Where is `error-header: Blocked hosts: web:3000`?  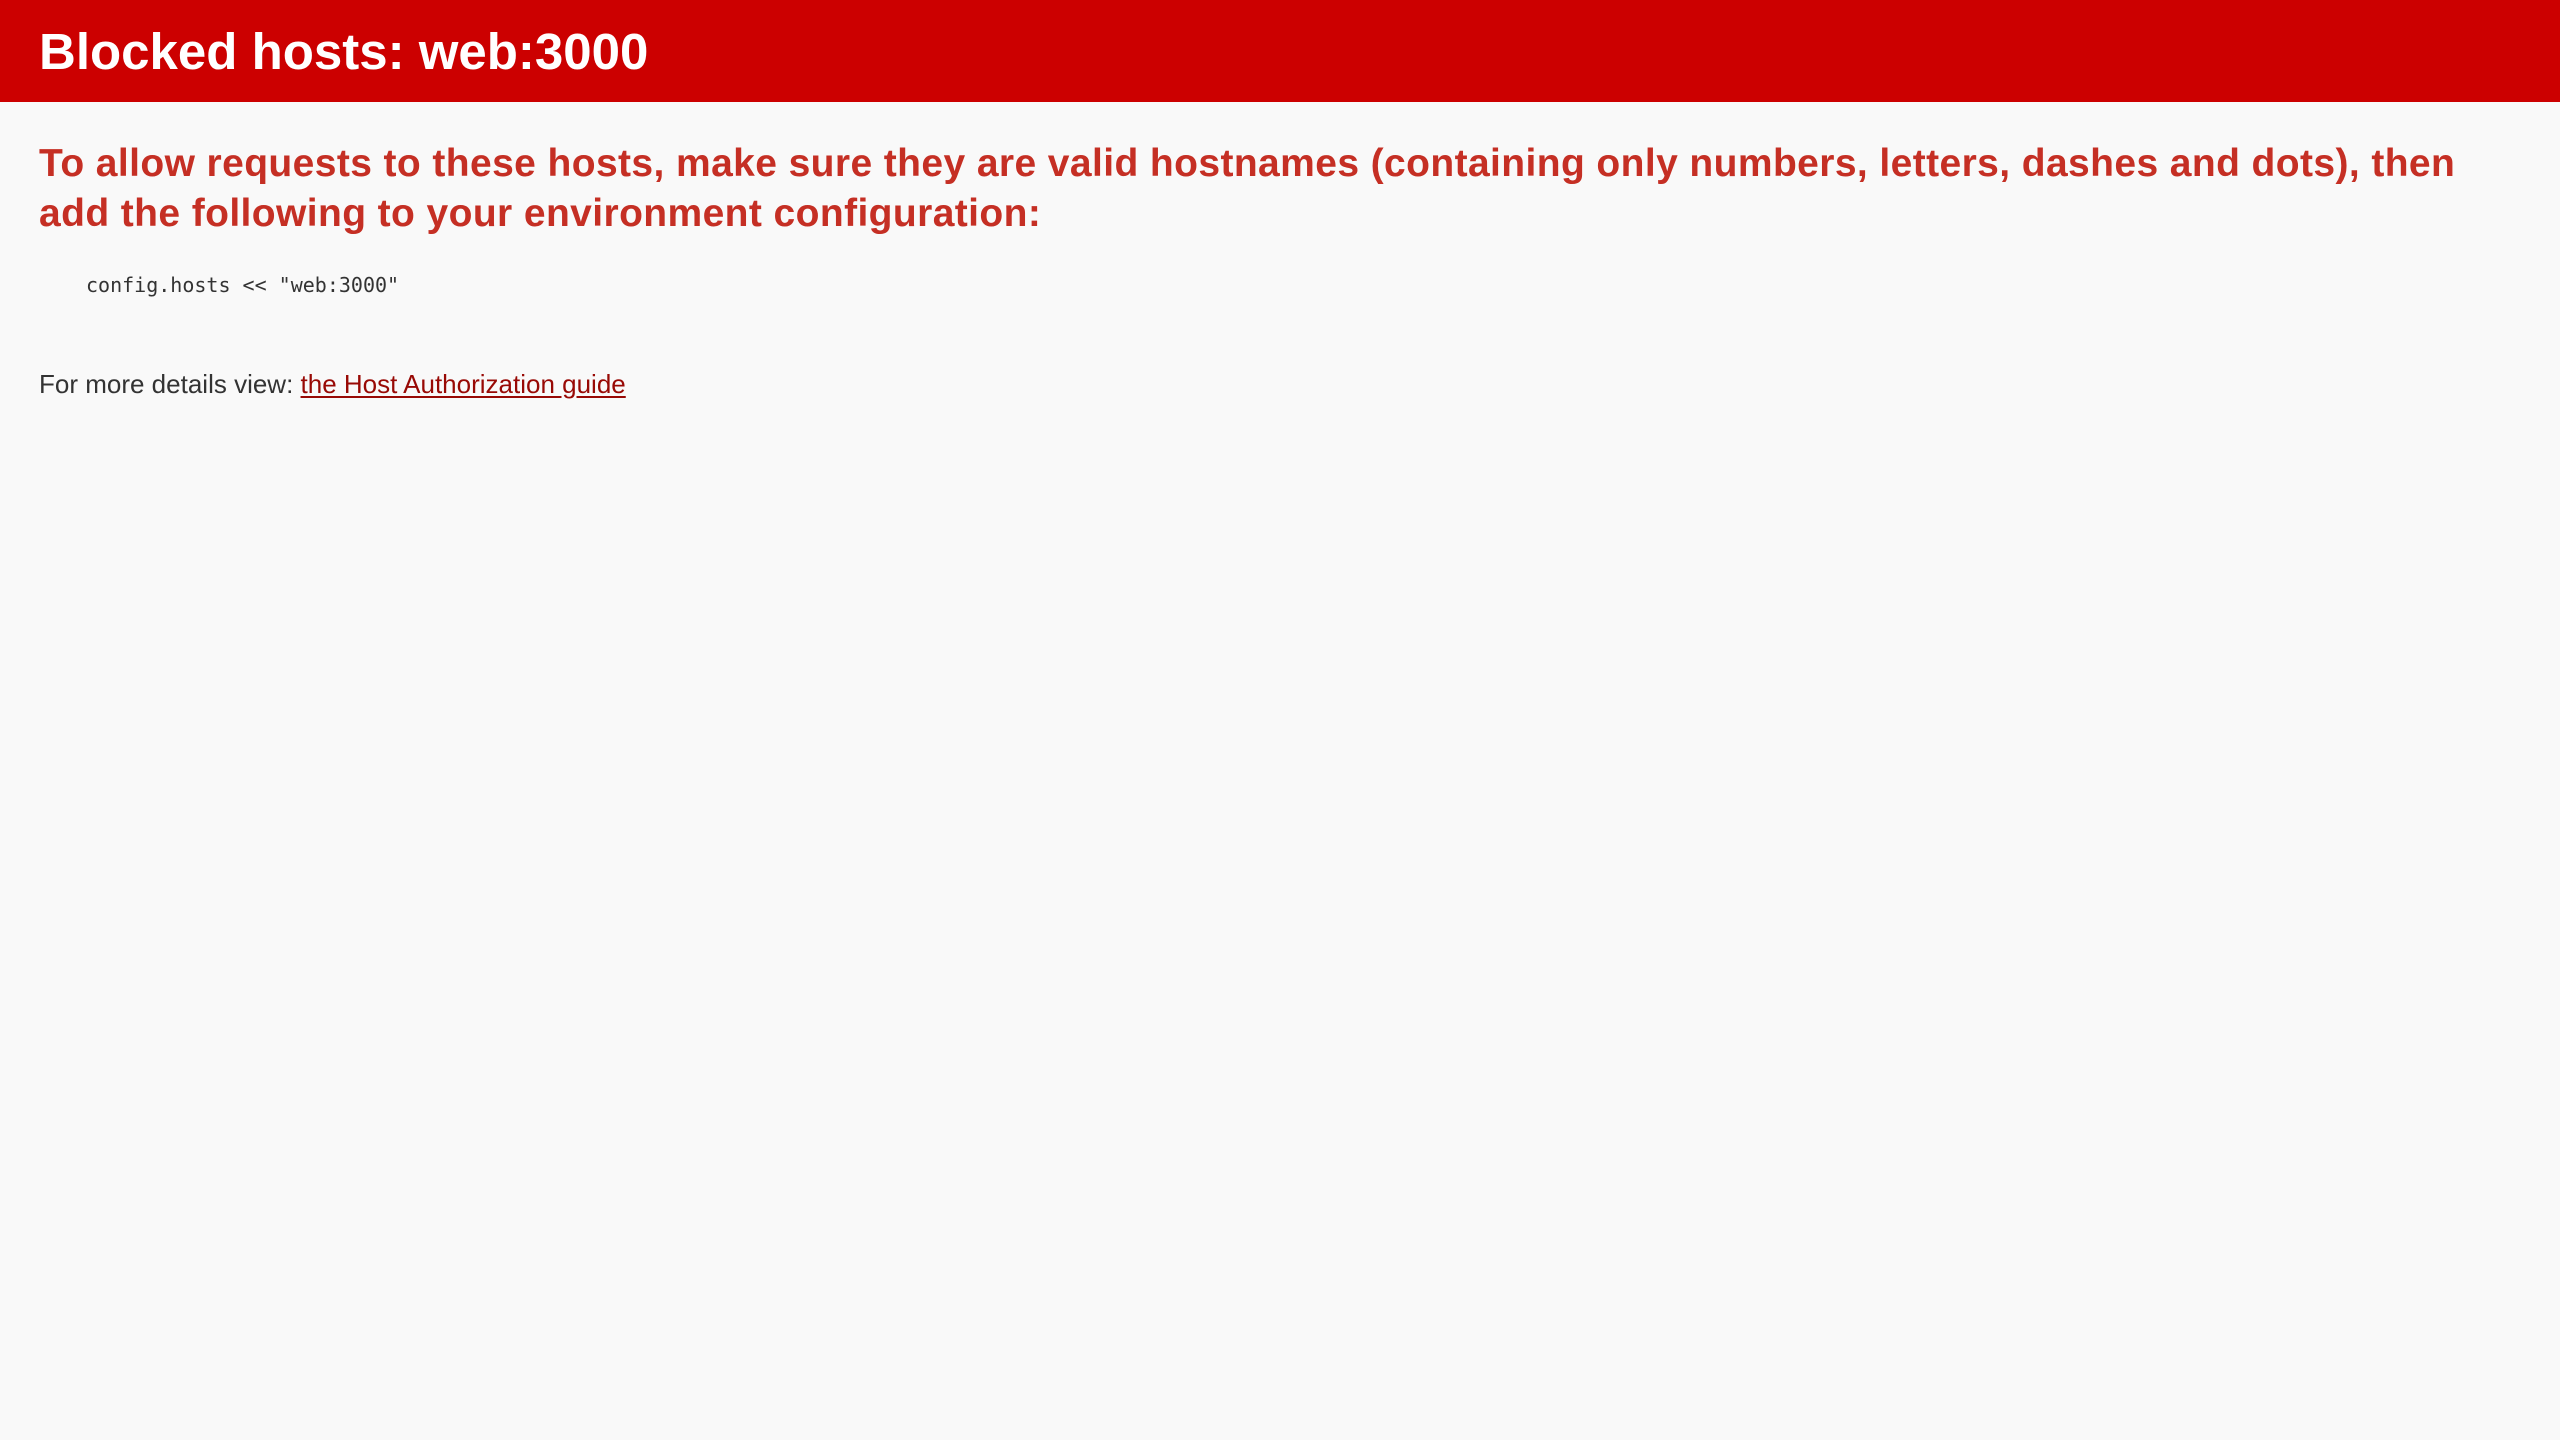
error-header: Blocked hosts: web:3000 is located at coordinates (1280, 51).